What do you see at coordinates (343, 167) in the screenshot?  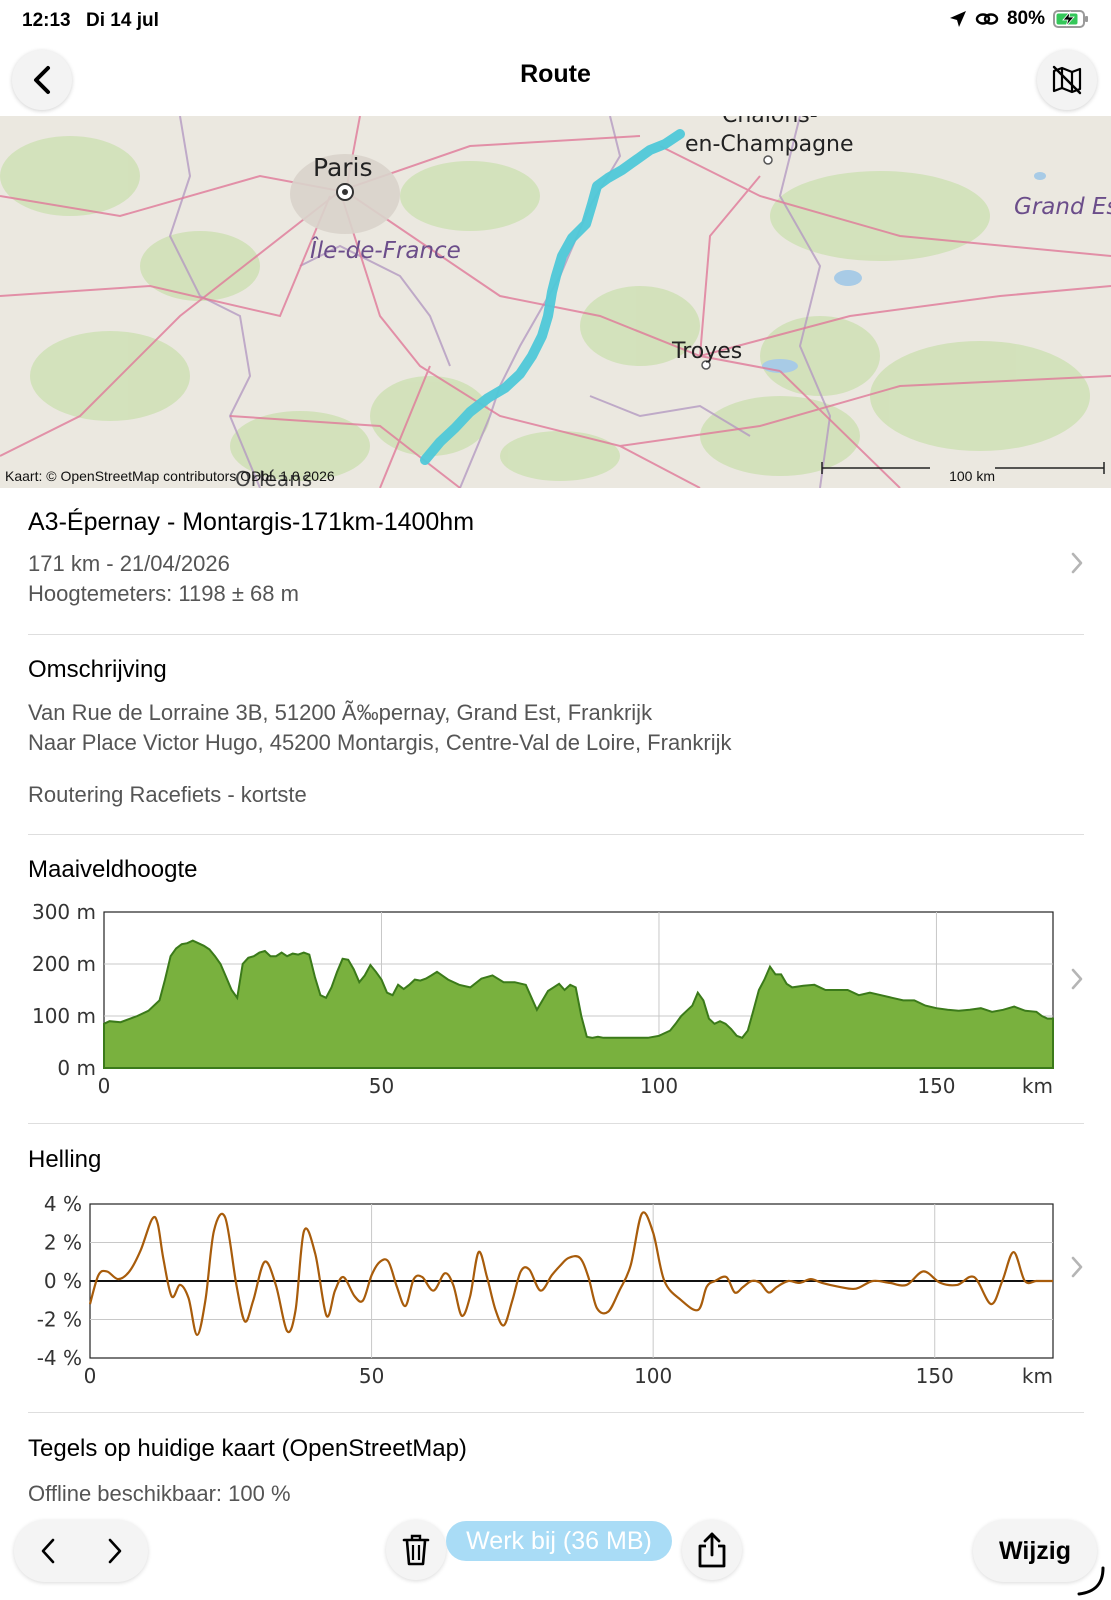 I see `map-label-paris: Paris` at bounding box center [343, 167].